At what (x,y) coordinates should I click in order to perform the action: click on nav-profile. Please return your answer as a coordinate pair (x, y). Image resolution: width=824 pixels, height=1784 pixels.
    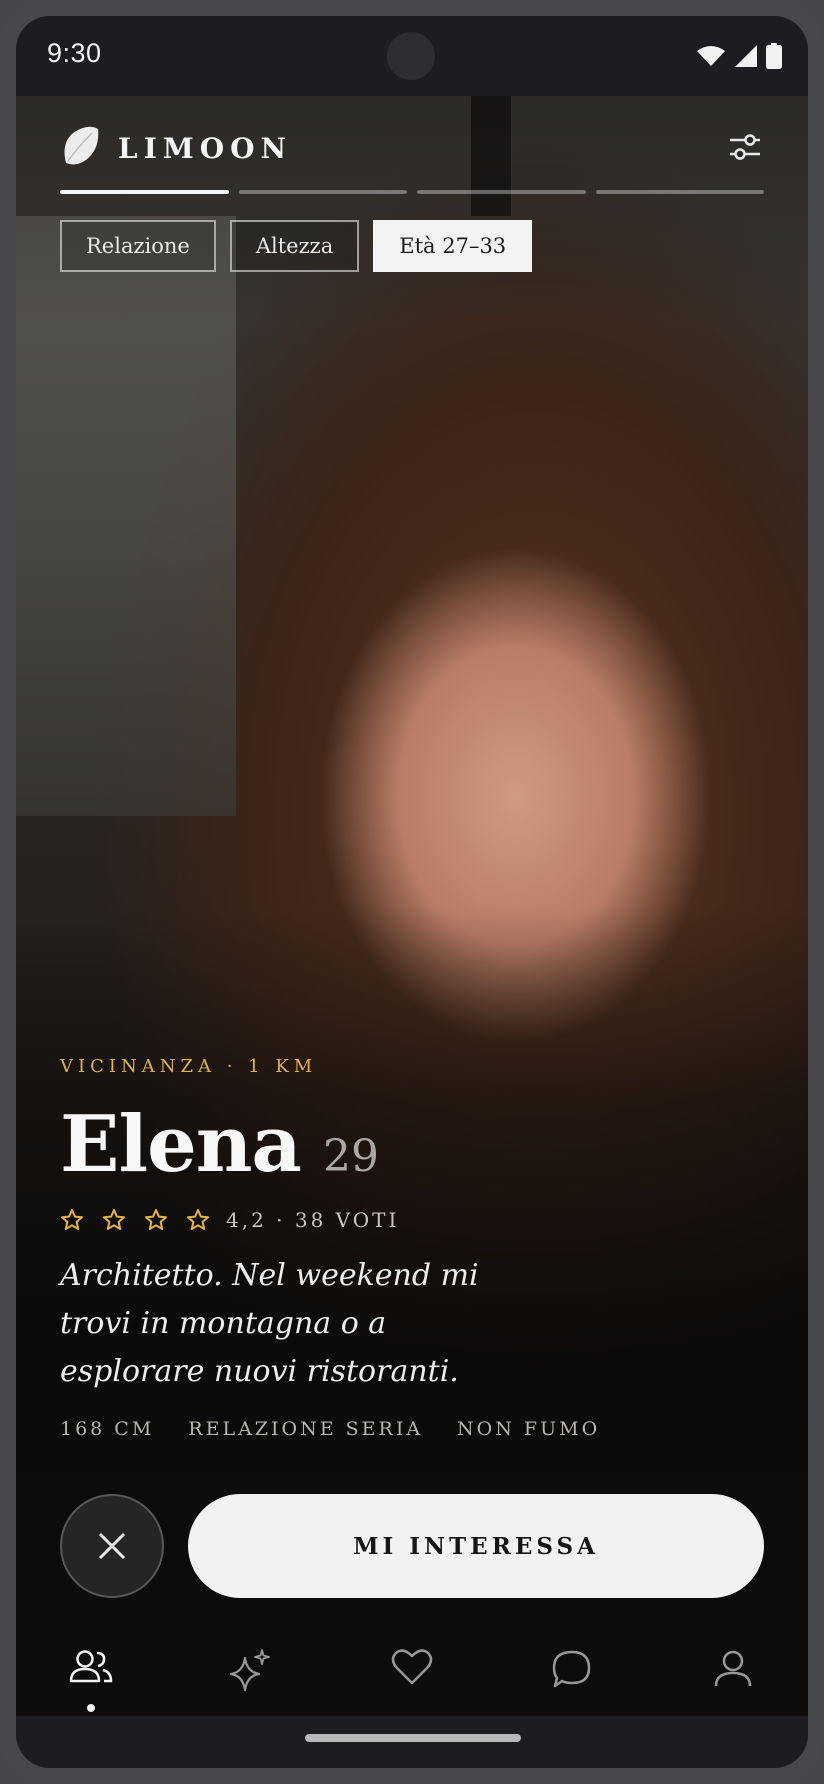
    Looking at the image, I should click on (733, 1673).